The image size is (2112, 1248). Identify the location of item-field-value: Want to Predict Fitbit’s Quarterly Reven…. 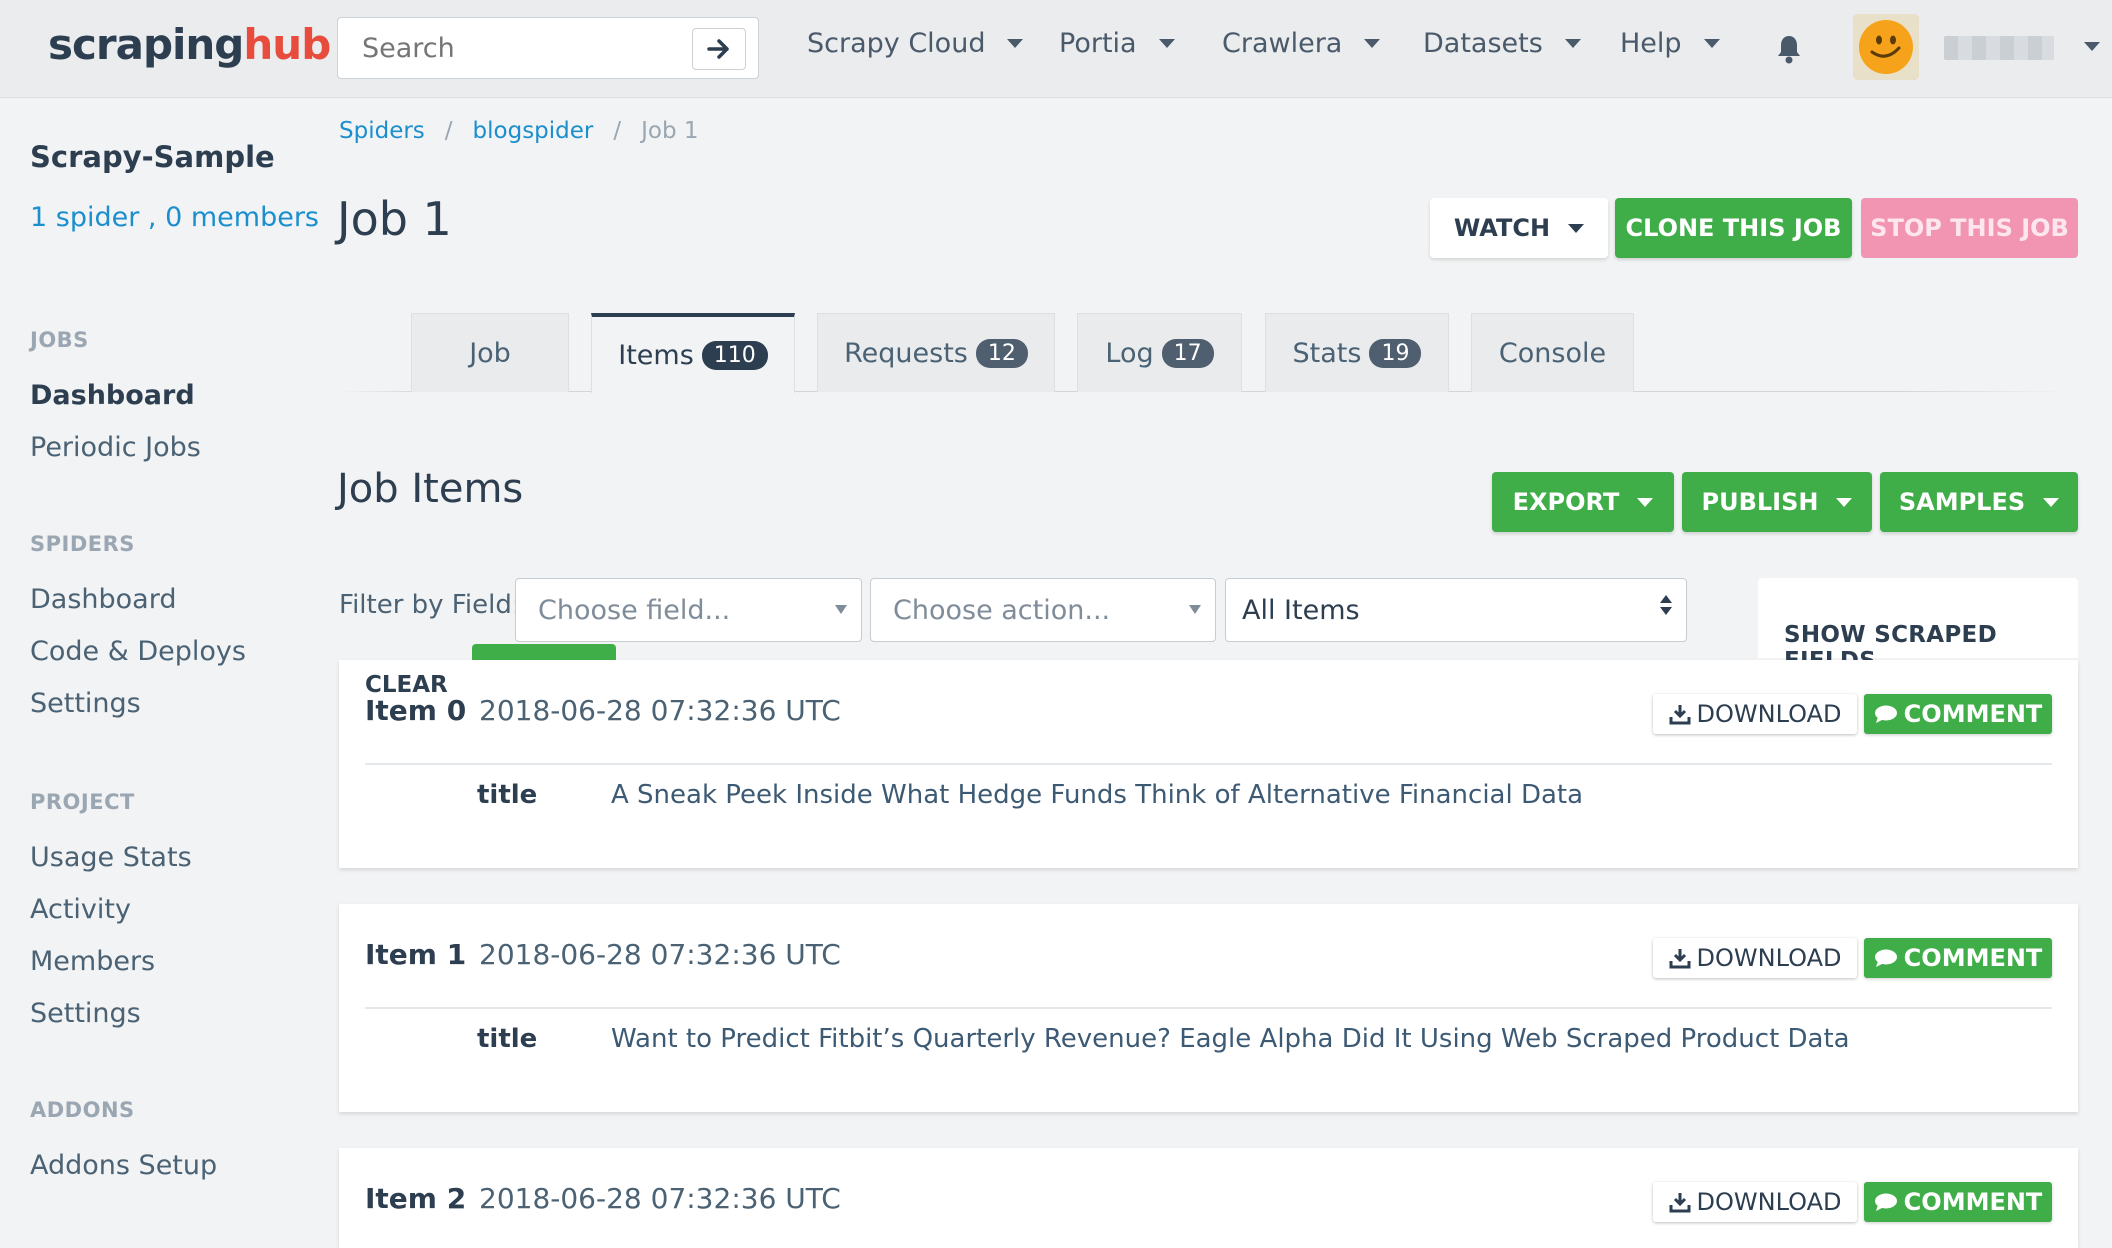
(1230, 1039).